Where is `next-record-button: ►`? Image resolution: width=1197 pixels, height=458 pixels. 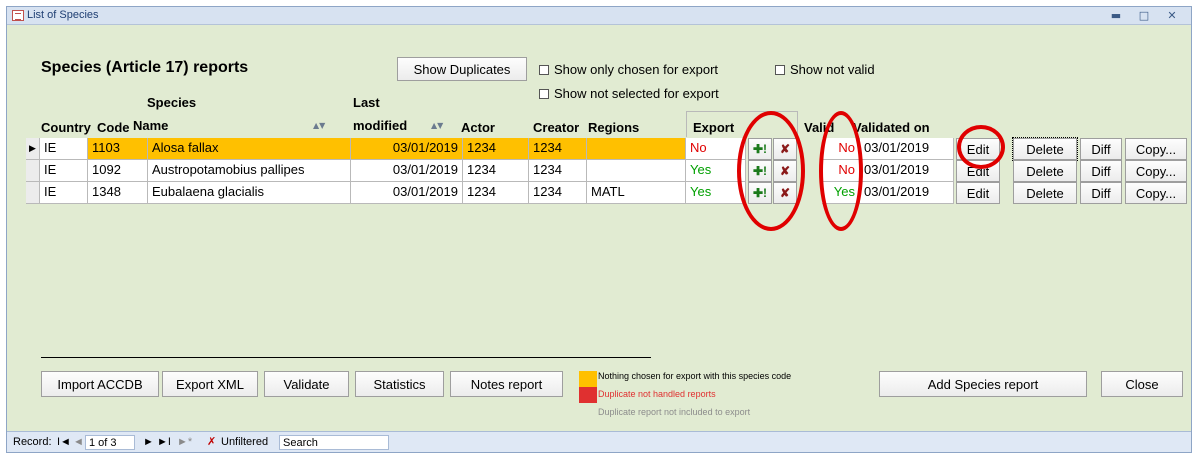
next-record-button: ► is located at coordinates (148, 442).